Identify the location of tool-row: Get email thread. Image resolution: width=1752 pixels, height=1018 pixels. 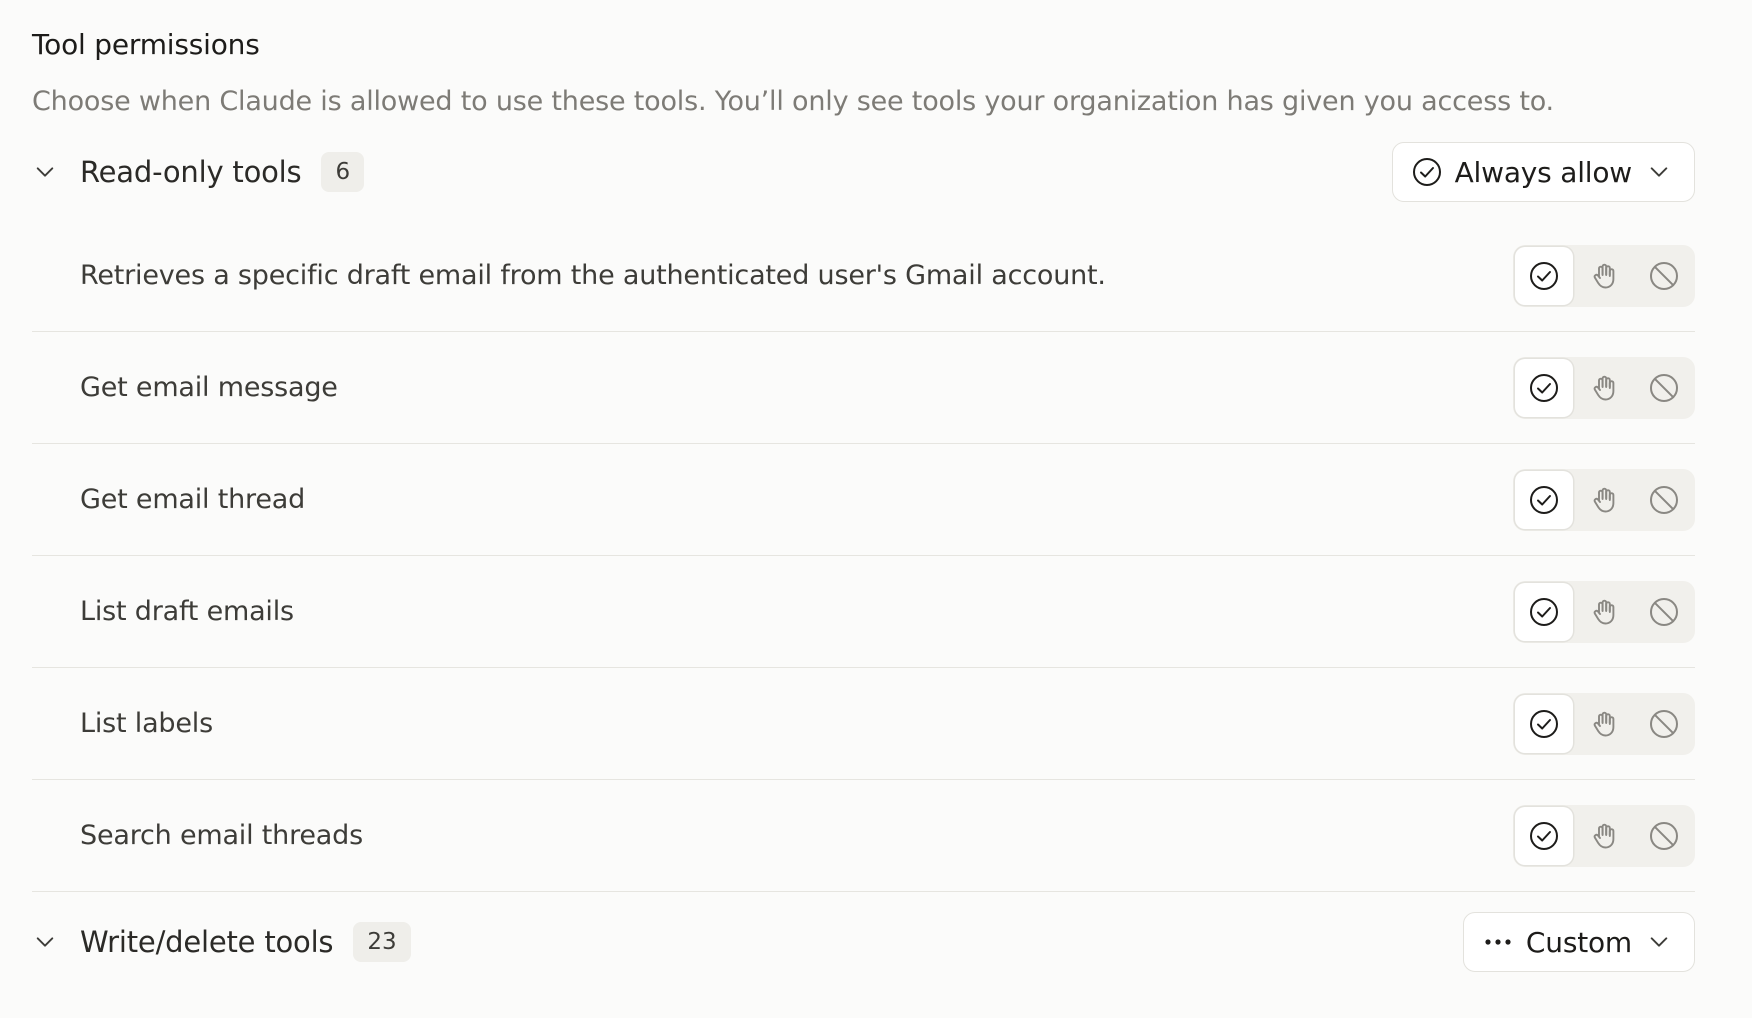
(863, 500).